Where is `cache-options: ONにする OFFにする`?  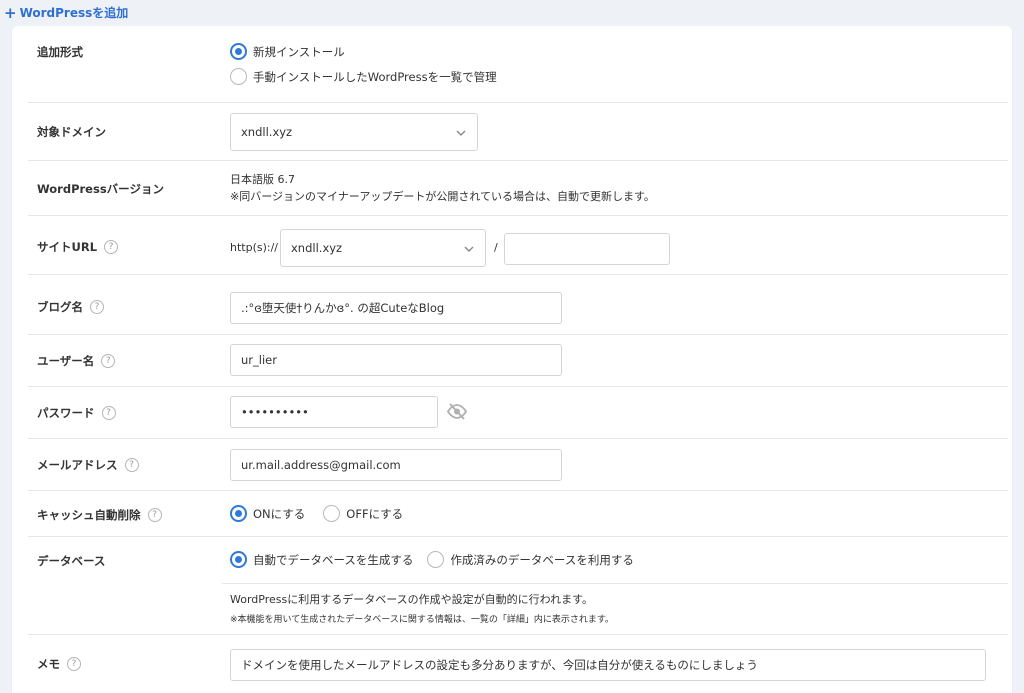 cache-options: ONにする OFFにする is located at coordinates (316, 513).